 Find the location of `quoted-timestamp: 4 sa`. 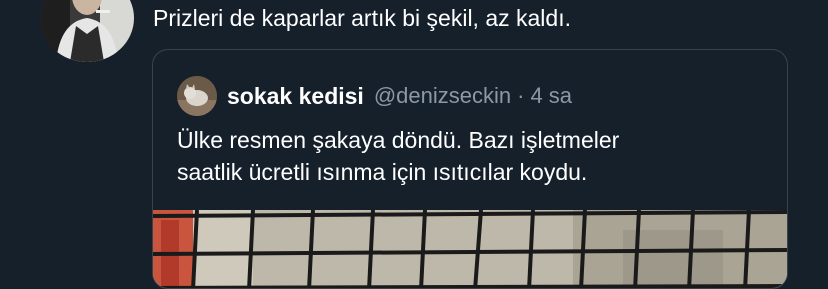

quoted-timestamp: 4 sa is located at coordinates (551, 96).